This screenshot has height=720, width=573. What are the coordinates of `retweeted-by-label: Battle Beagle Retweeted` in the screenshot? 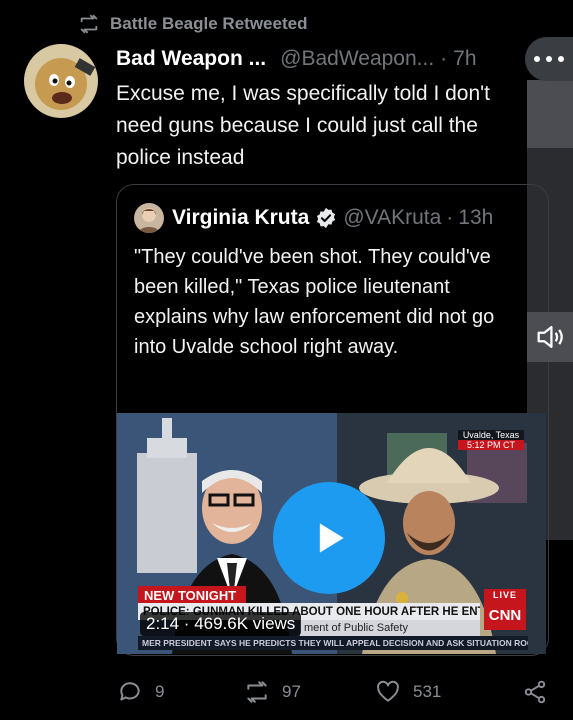 It's located at (209, 23).